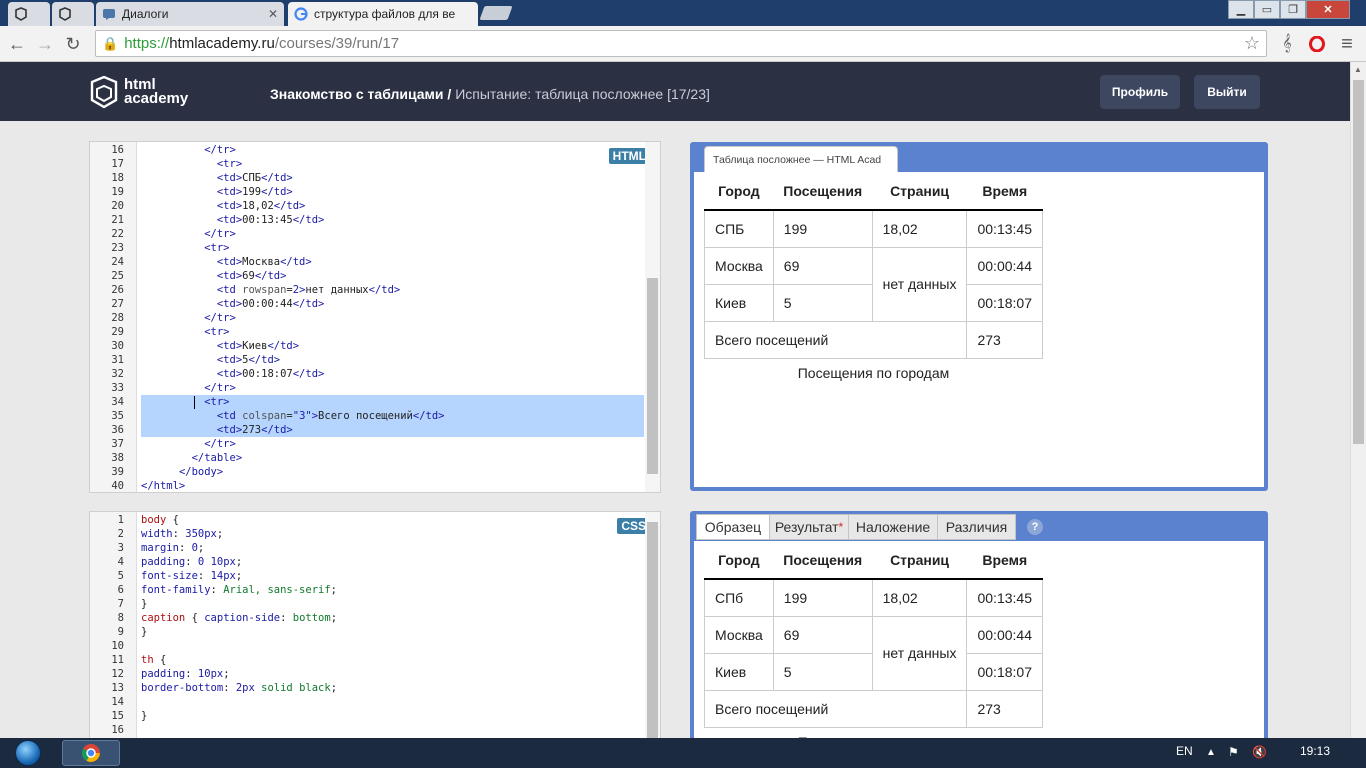 Image resolution: width=1366 pixels, height=768 pixels. What do you see at coordinates (375, 374) in the screenshot?
I see `code-line: 32 <td>00:18:07</td>` at bounding box center [375, 374].